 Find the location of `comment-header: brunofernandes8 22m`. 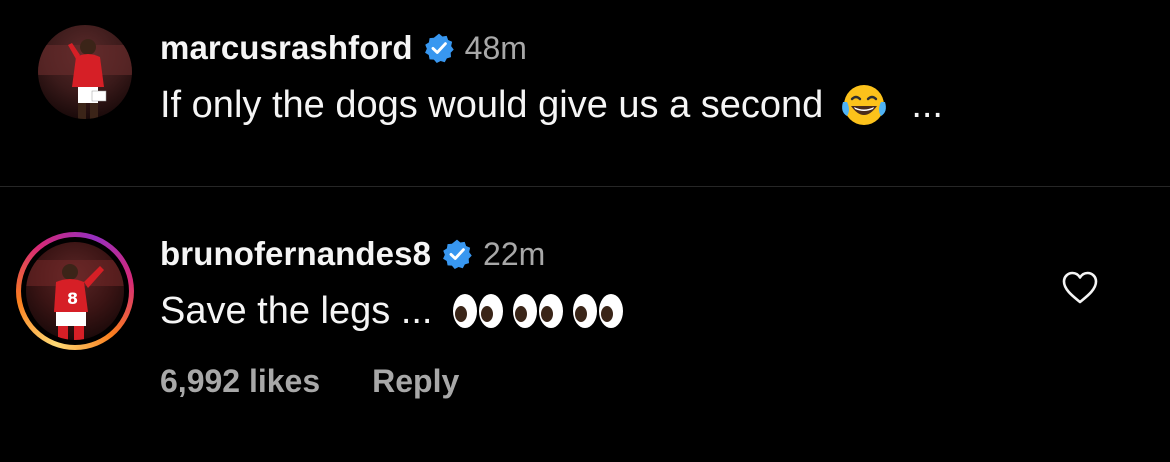

comment-header: brunofernandes8 22m is located at coordinates (352, 254).